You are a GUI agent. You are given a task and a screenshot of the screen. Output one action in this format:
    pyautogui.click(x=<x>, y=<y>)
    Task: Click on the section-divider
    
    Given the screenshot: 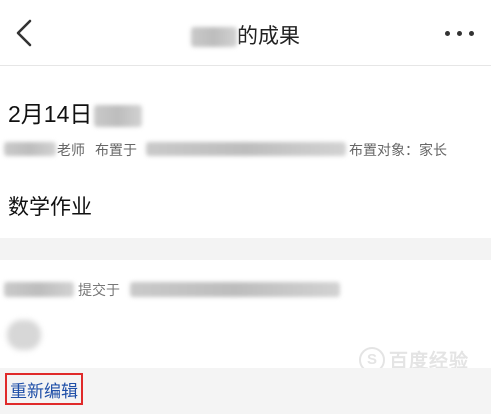 What is the action you would take?
    pyautogui.click(x=245, y=249)
    